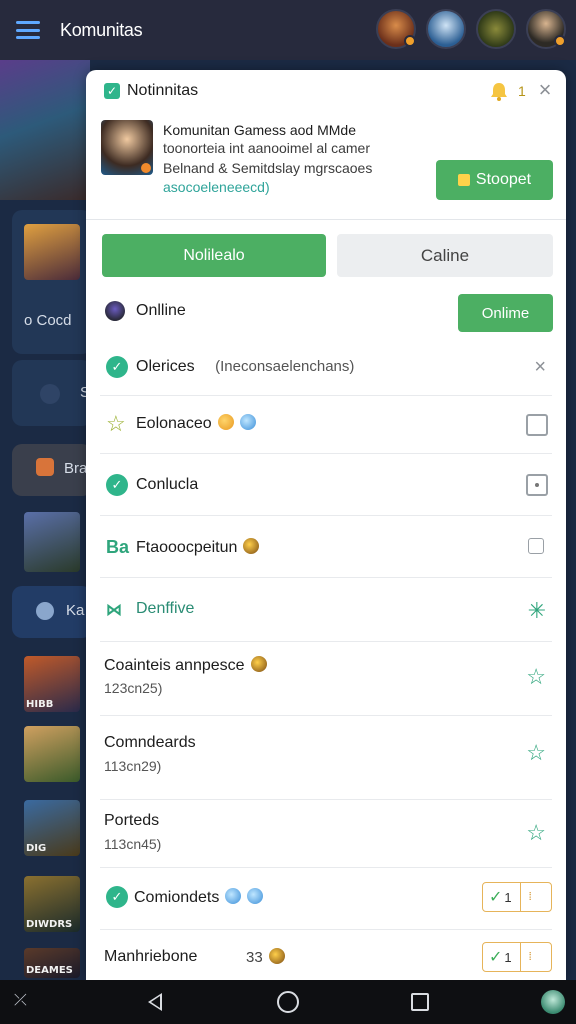 The image size is (576, 1024). Describe the element at coordinates (151, 956) in the screenshot. I see `row-title: Manhriebone` at that location.